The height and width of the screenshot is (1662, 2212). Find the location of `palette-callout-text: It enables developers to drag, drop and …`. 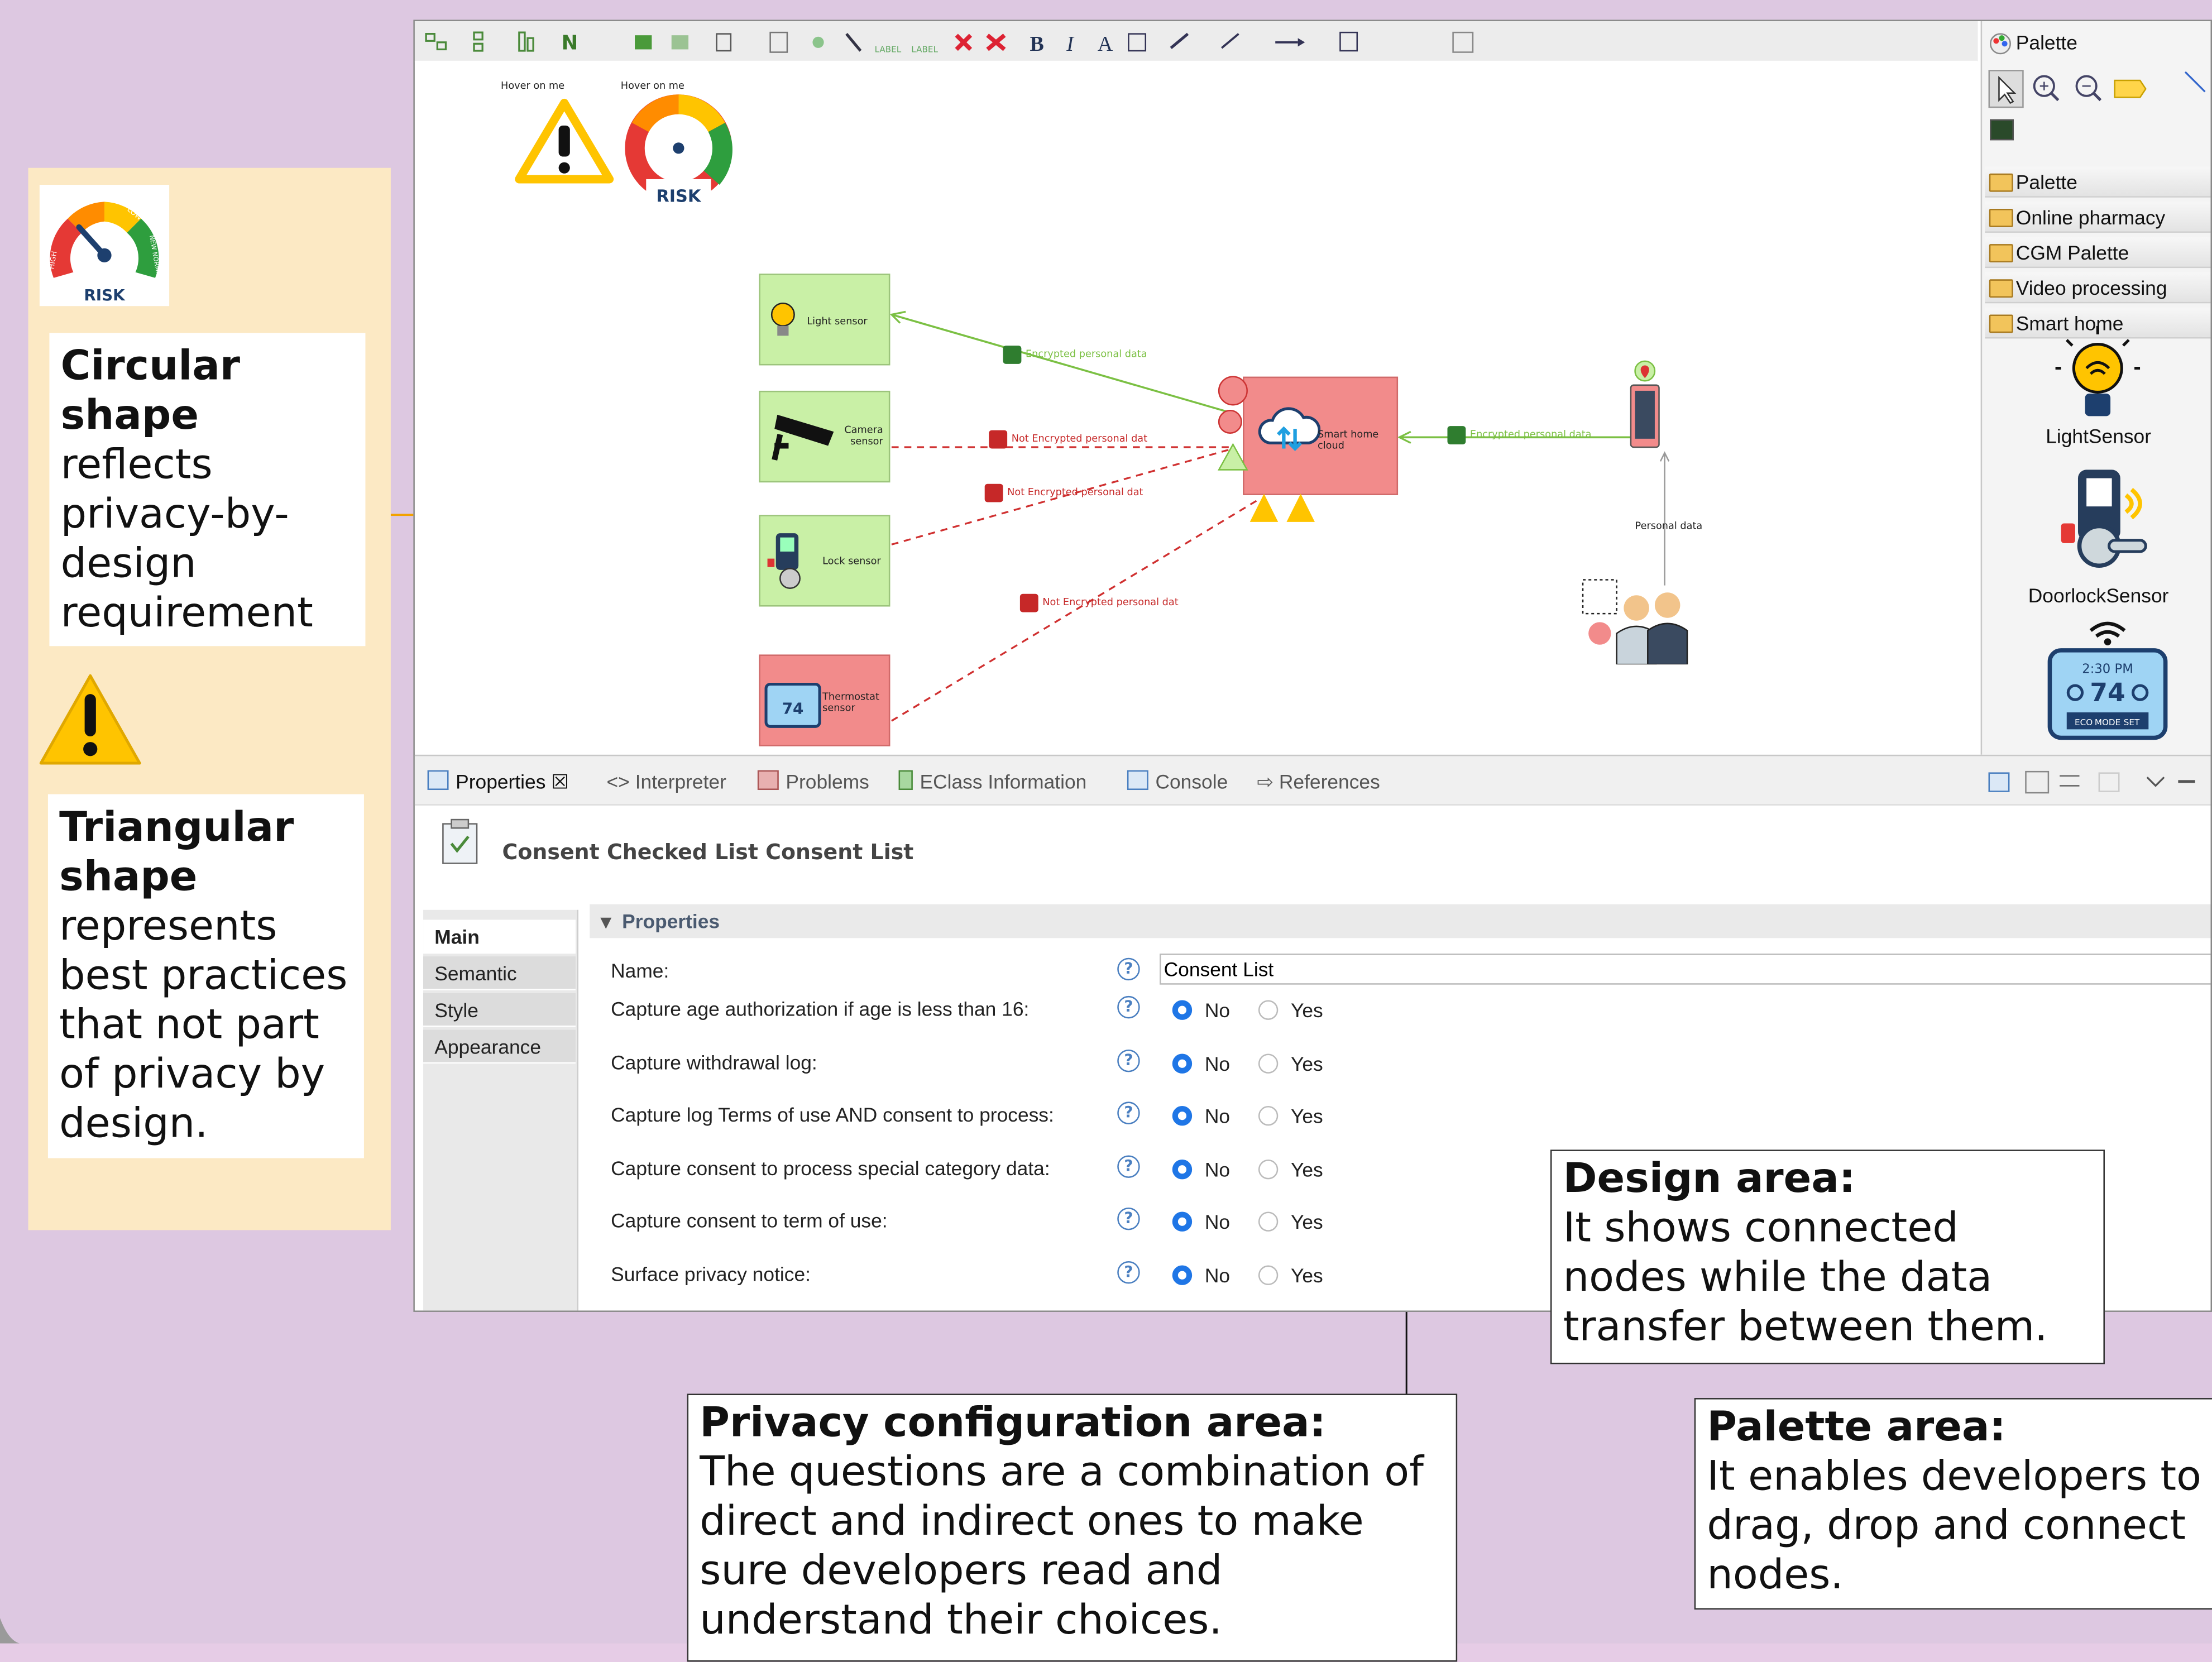

palette-callout-text: It enables developers to drag, drop and … is located at coordinates (1954, 1525).